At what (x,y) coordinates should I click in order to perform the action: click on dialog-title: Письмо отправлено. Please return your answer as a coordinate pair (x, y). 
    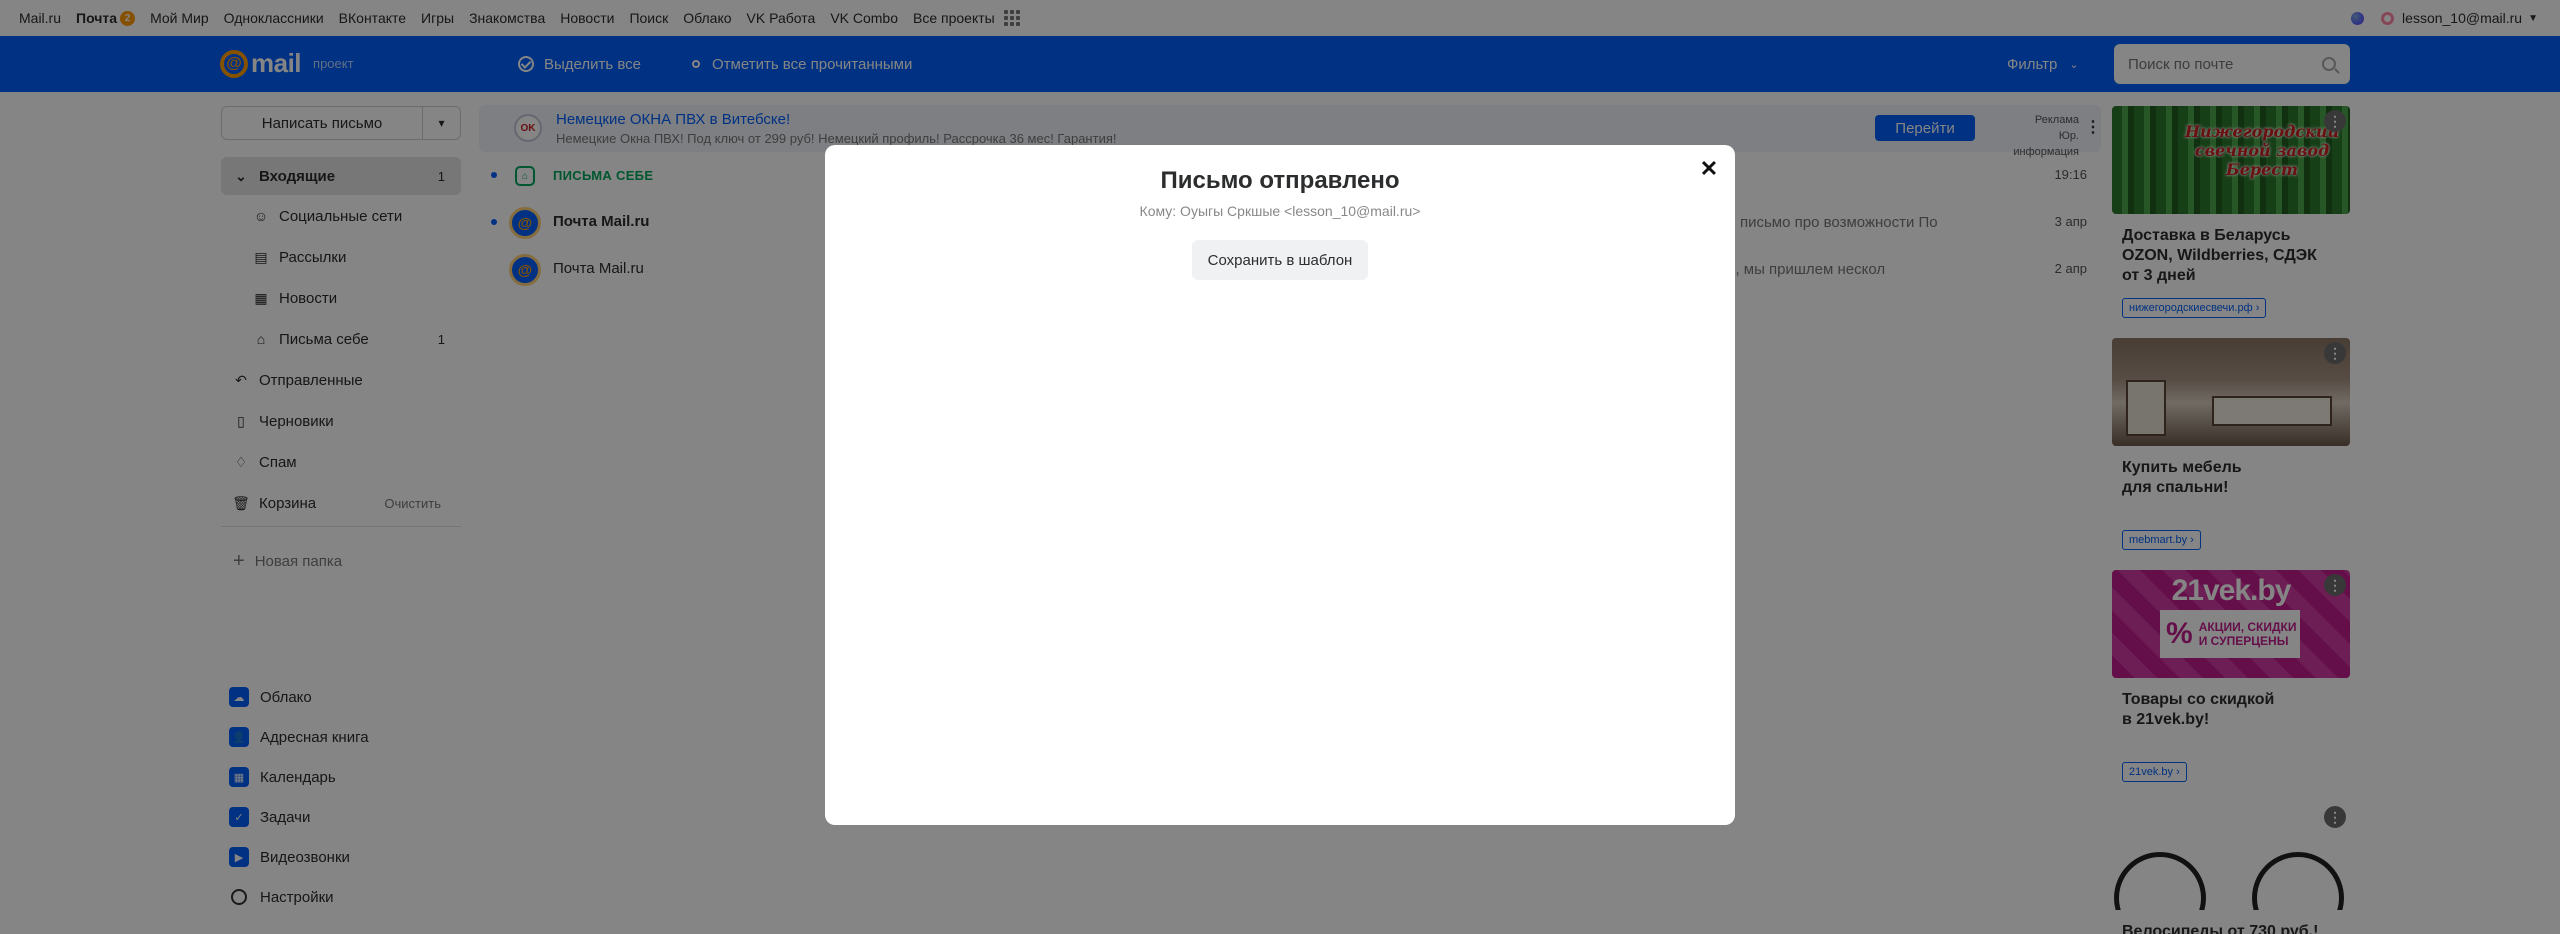
    Looking at the image, I should click on (1280, 180).